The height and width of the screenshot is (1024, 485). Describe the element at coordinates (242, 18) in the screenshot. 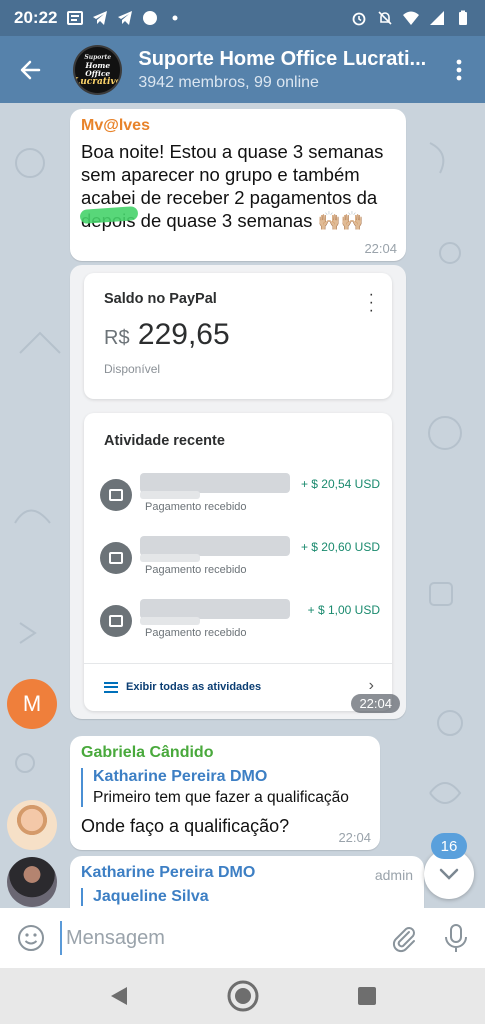

I see `status-bar: 20:22` at that location.